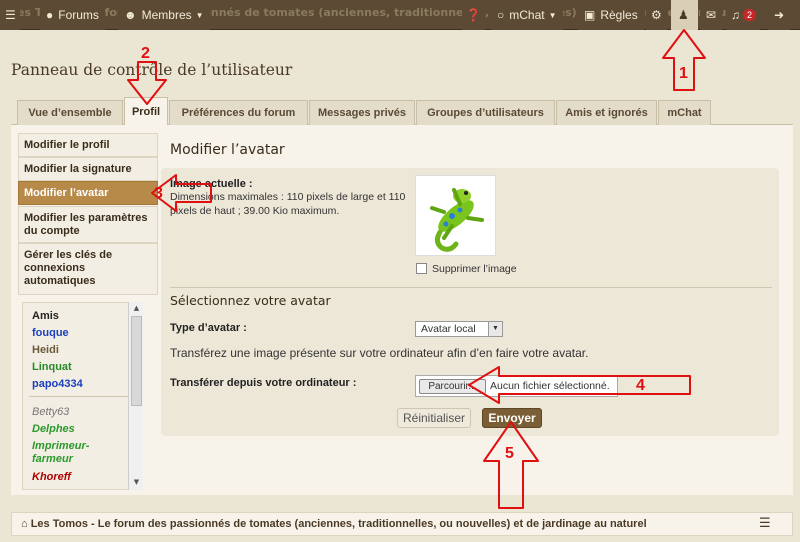 This screenshot has height=542, width=800. I want to click on annotation-number: 2, so click(145, 53).